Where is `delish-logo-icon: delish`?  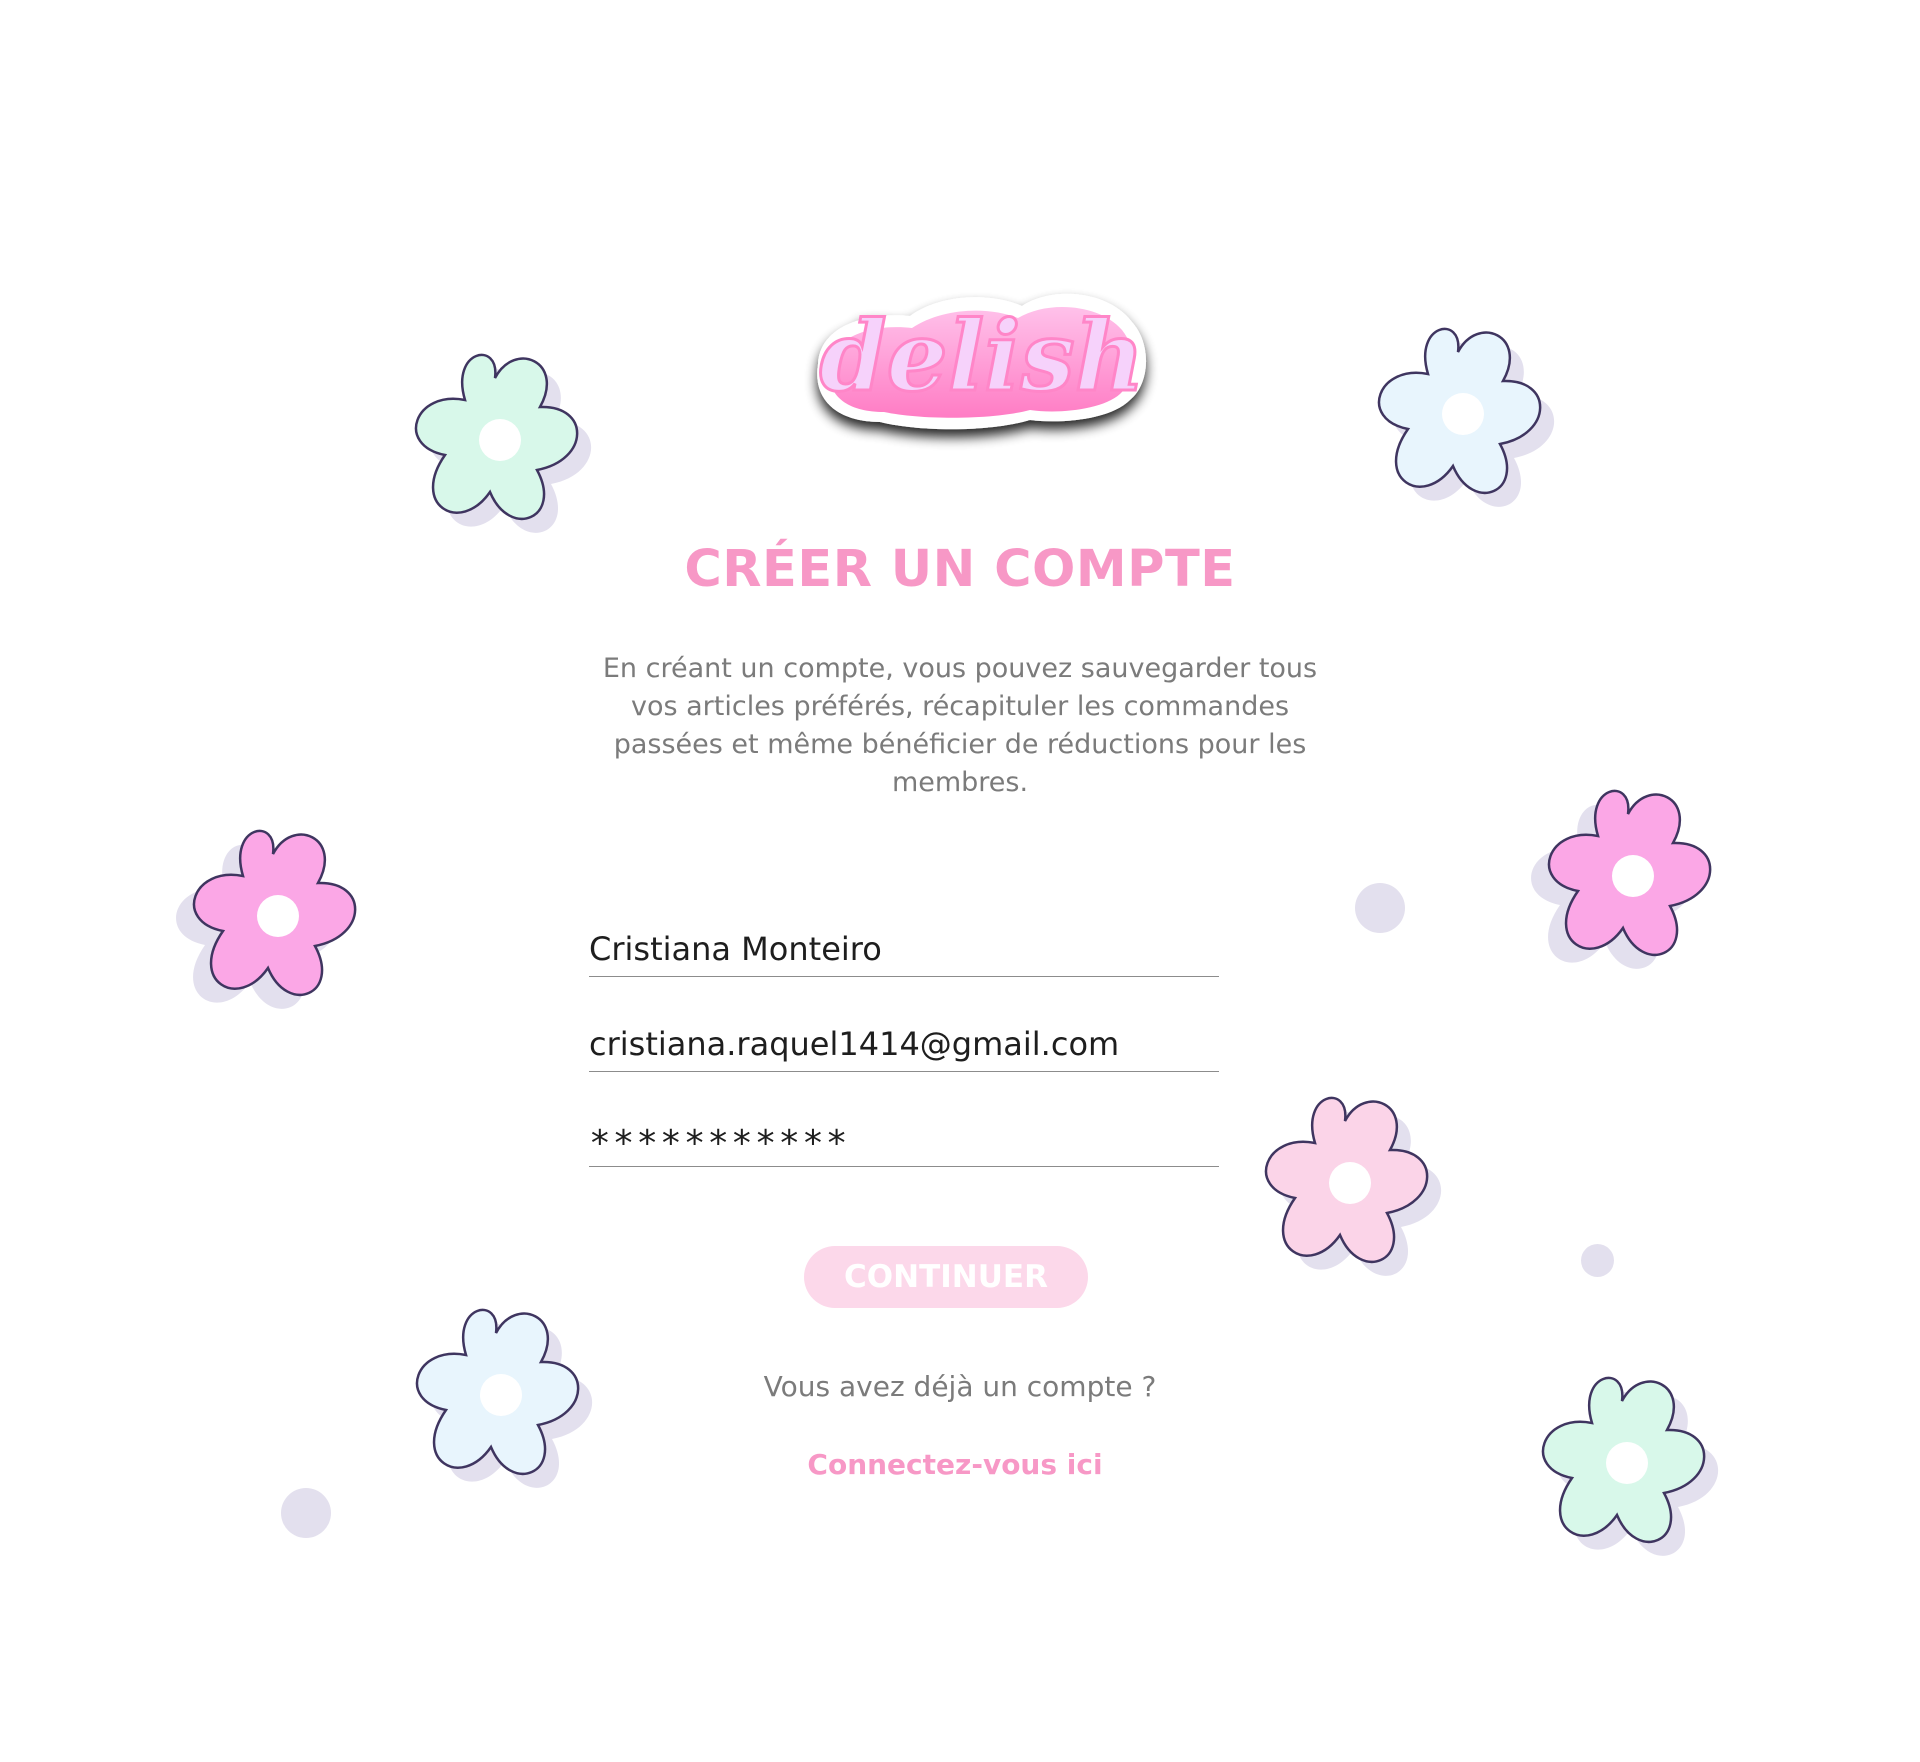 delish-logo-icon: delish is located at coordinates (982, 361).